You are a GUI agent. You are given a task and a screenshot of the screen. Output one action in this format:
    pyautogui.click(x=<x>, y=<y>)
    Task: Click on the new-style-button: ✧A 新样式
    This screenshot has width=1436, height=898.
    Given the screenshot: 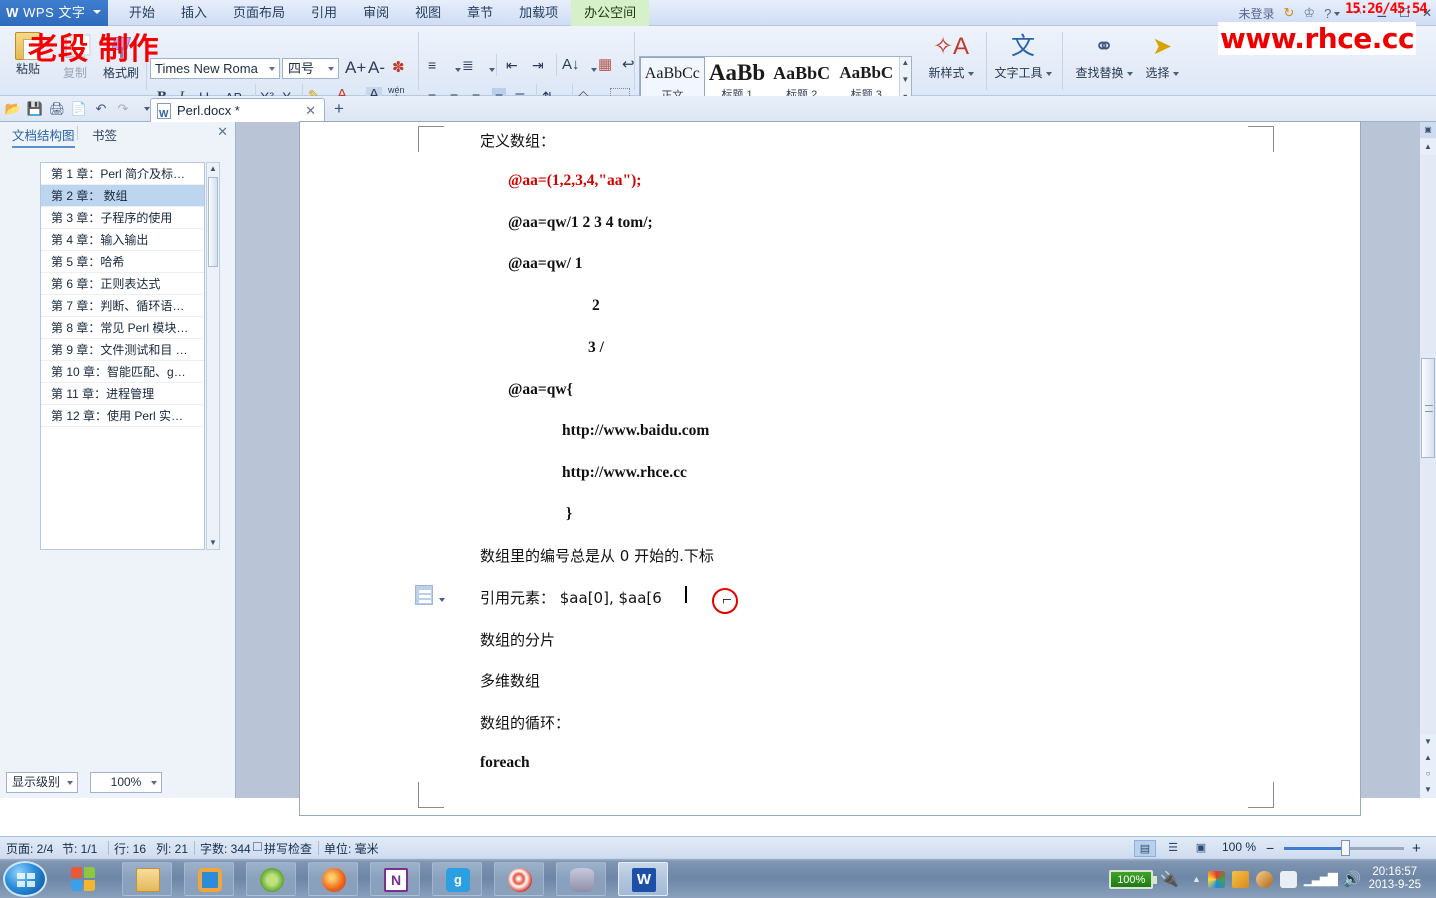 What is the action you would take?
    pyautogui.click(x=951, y=55)
    